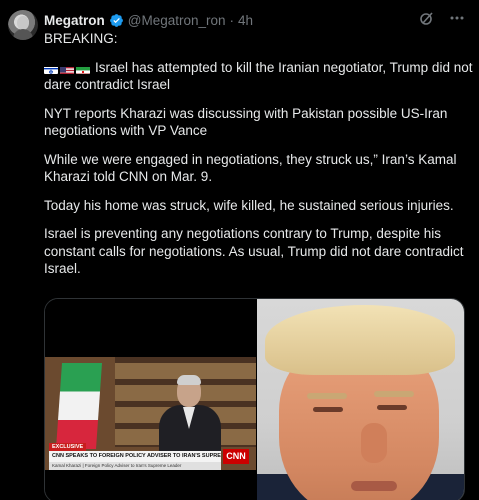 The width and height of the screenshot is (479, 500). I want to click on author-avatar, so click(23, 25).